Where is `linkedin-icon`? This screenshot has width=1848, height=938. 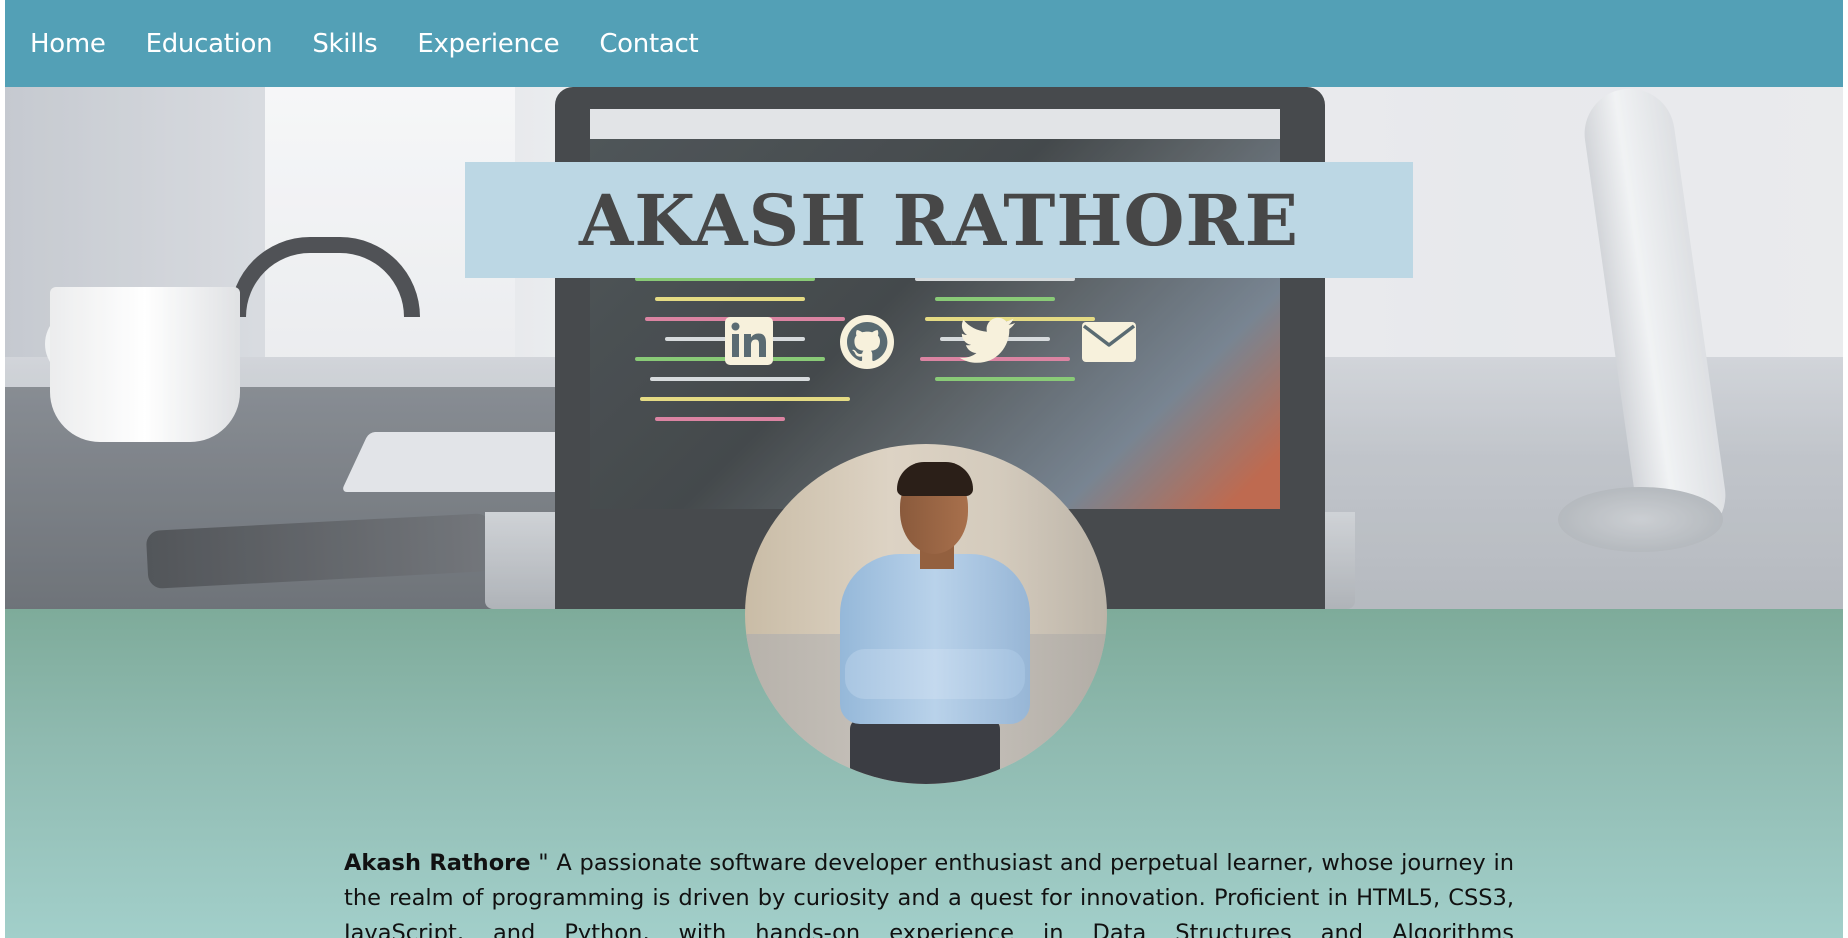
linkedin-icon is located at coordinates (749, 341).